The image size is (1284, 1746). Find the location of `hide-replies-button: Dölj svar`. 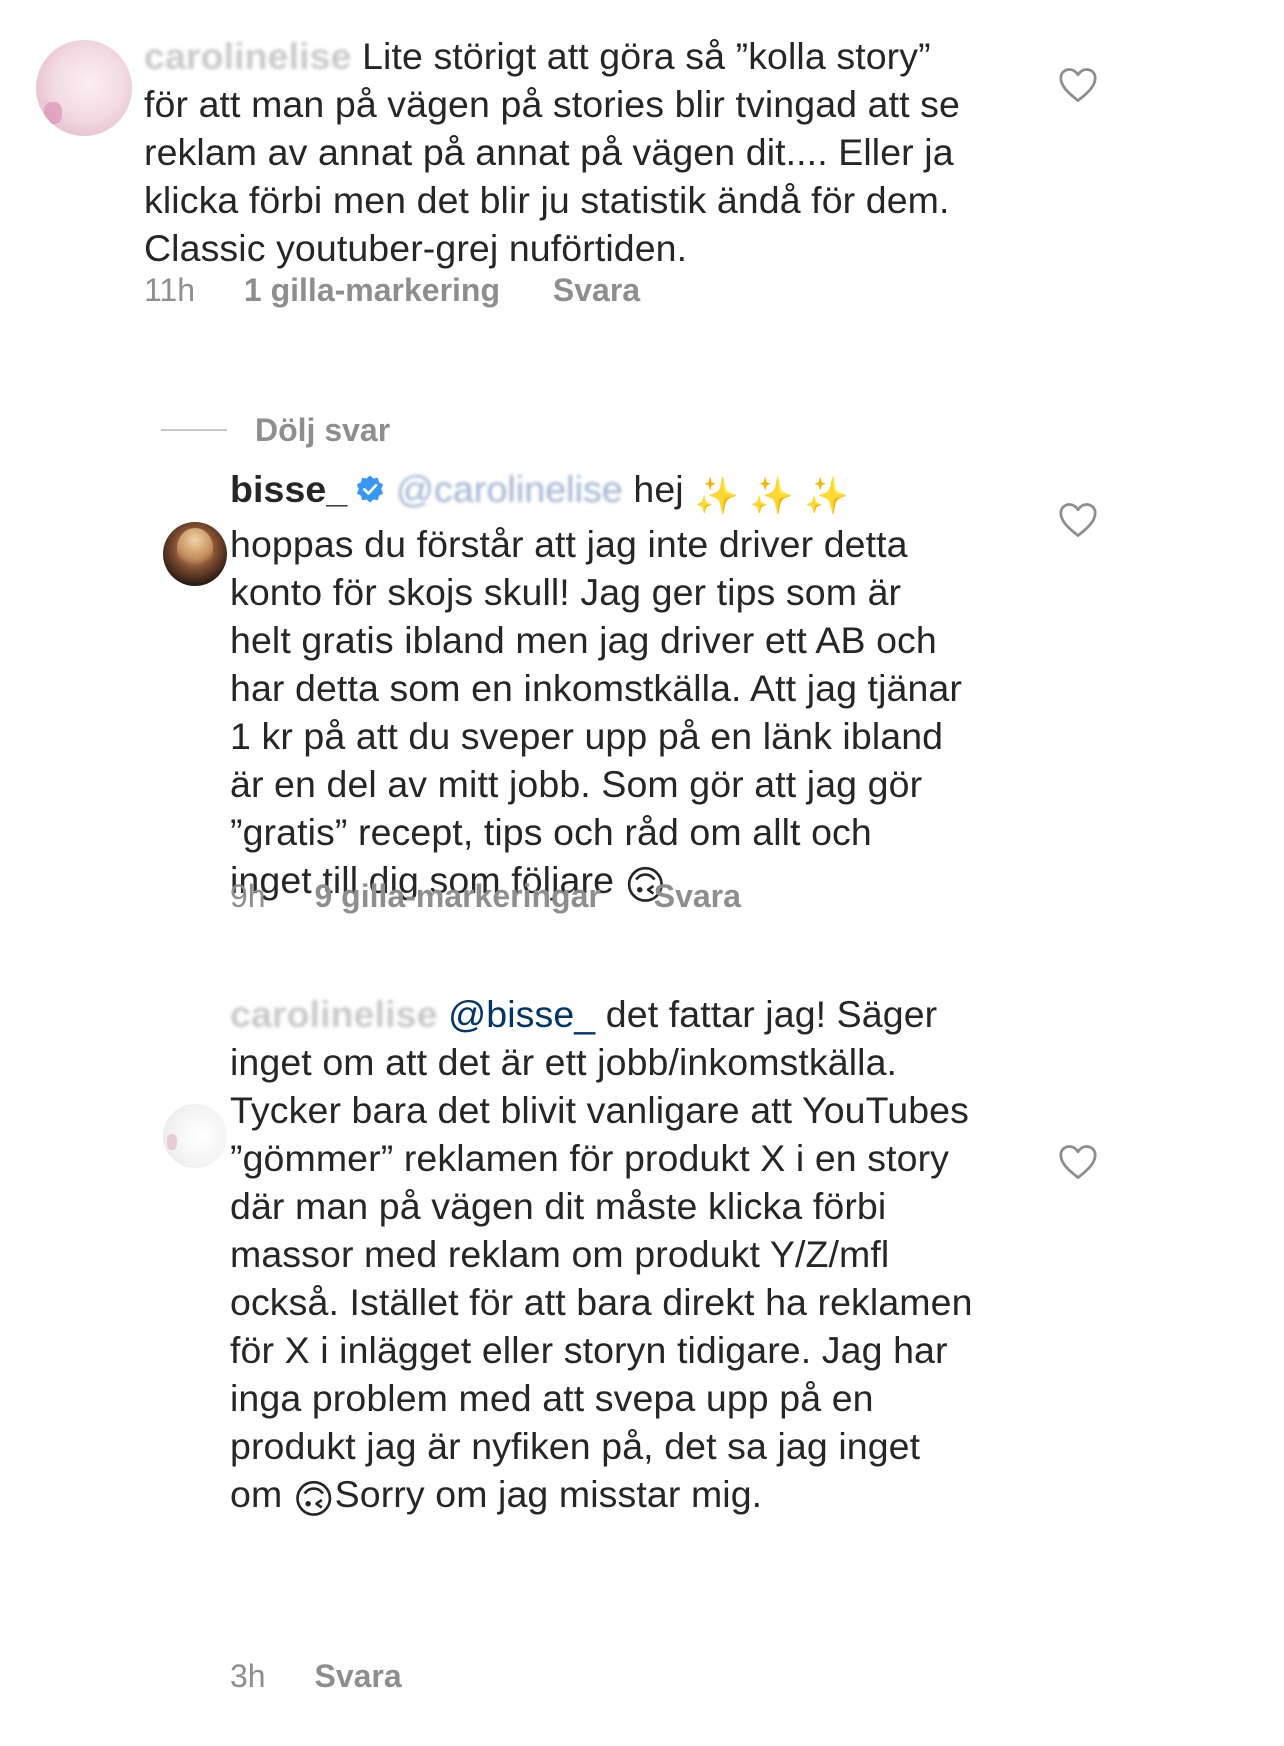

hide-replies-button: Dölj svar is located at coordinates (275, 430).